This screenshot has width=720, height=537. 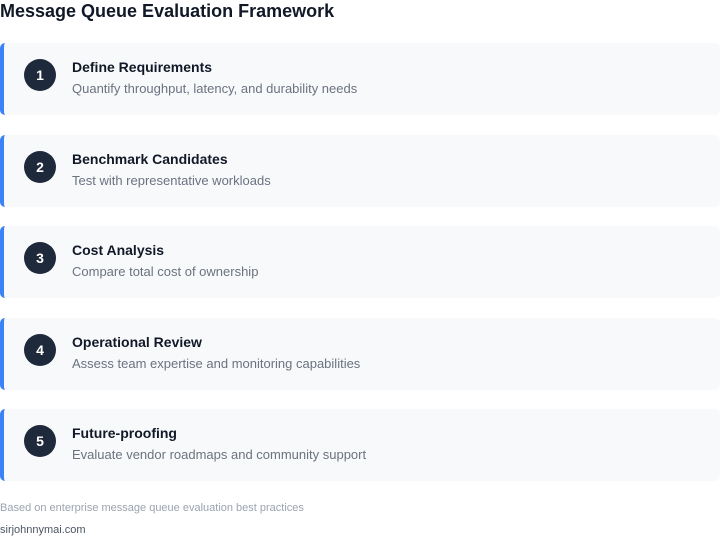 I want to click on step-description: Compare total cost of ownership, so click(x=165, y=271).